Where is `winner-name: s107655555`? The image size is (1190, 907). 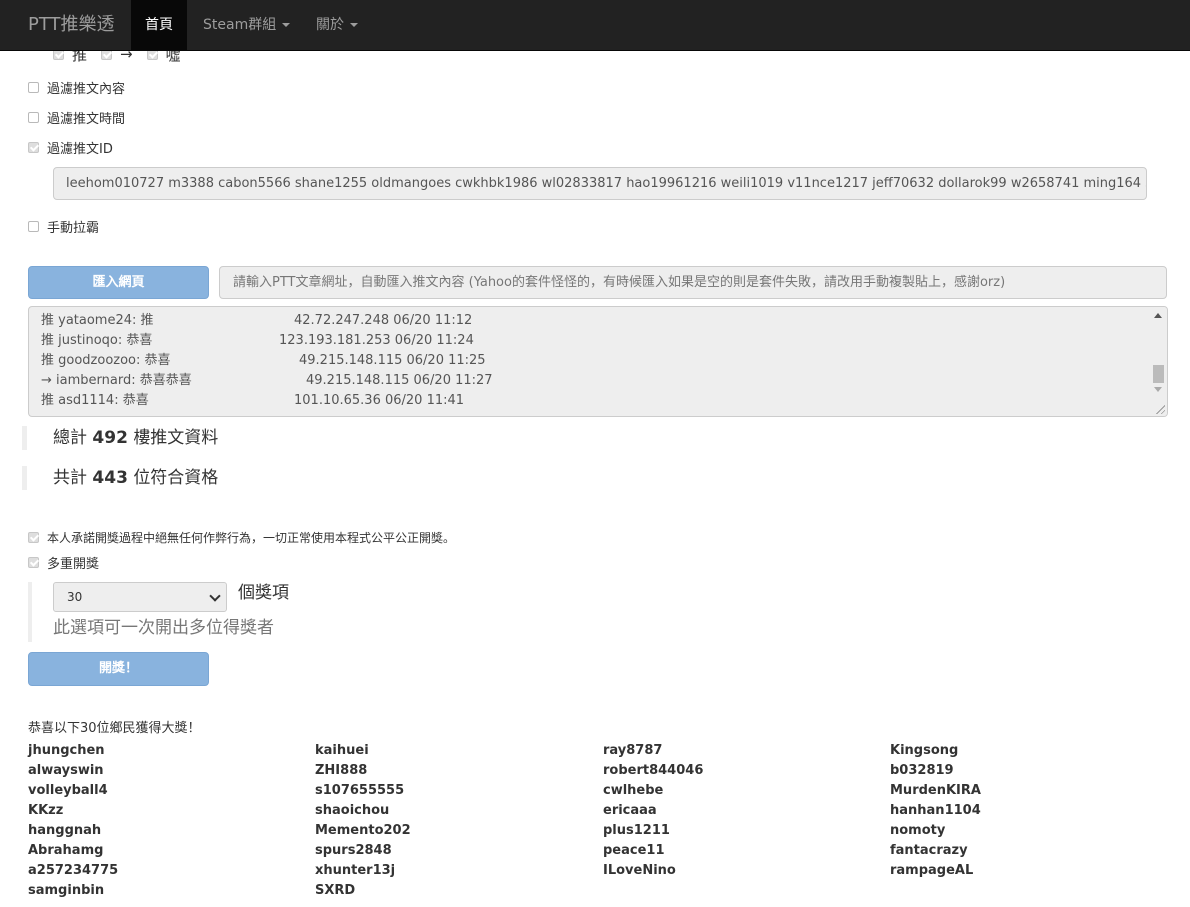 winner-name: s107655555 is located at coordinates (360, 790).